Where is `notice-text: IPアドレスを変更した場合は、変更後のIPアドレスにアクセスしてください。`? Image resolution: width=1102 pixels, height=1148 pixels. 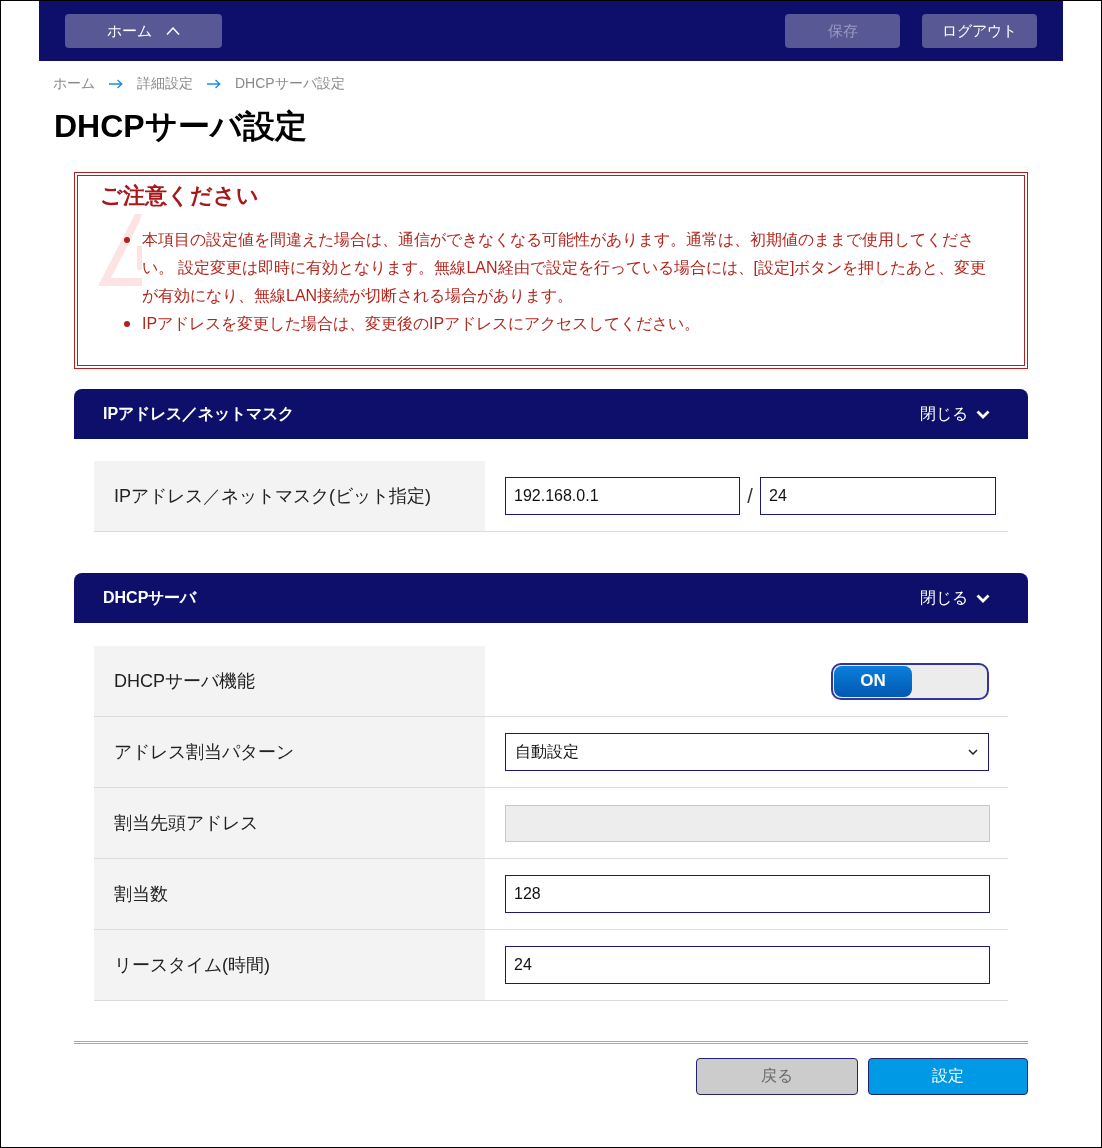 notice-text: IPアドレスを変更した場合は、変更後のIPアドレスにアクセスしてください。 is located at coordinates (421, 324).